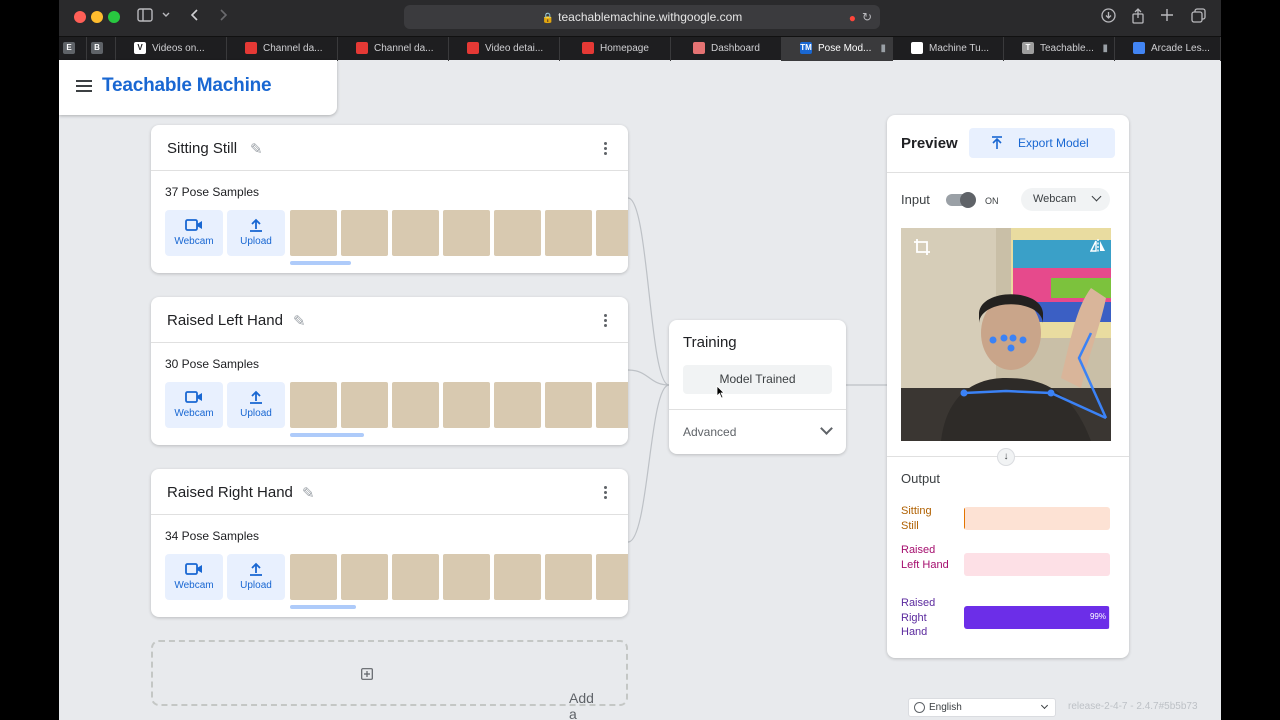 This screenshot has height=720, width=1280. Describe the element at coordinates (922, 247) in the screenshot. I see `crop-icon` at that location.